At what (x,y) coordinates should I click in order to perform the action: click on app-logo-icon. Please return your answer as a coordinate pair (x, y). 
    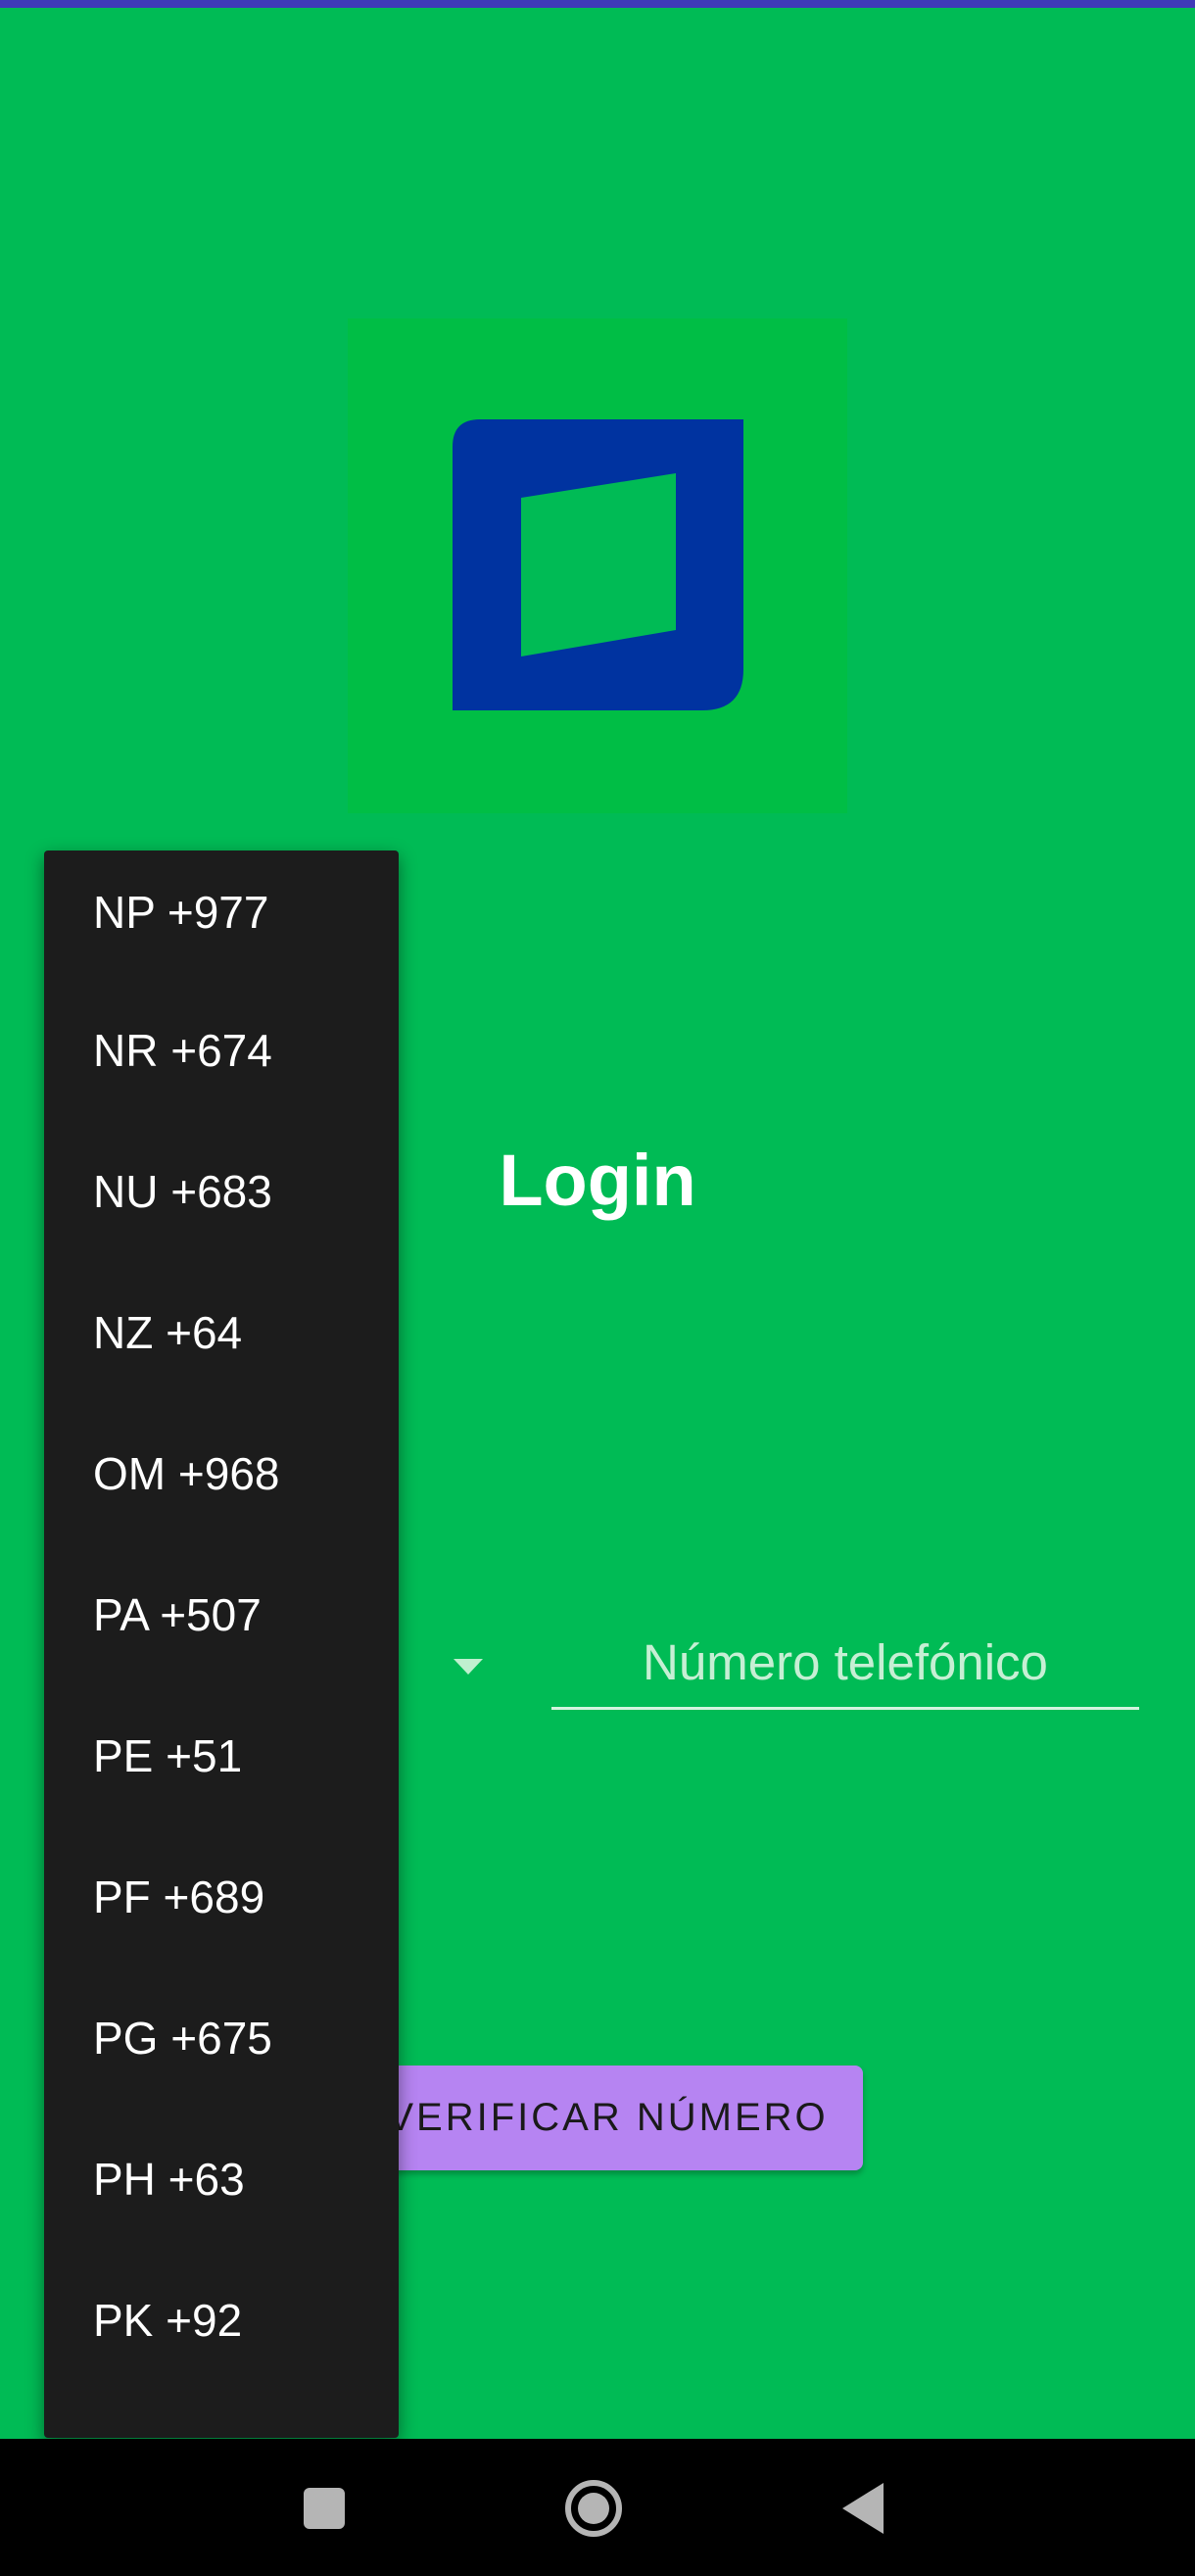
    Looking at the image, I should click on (598, 564).